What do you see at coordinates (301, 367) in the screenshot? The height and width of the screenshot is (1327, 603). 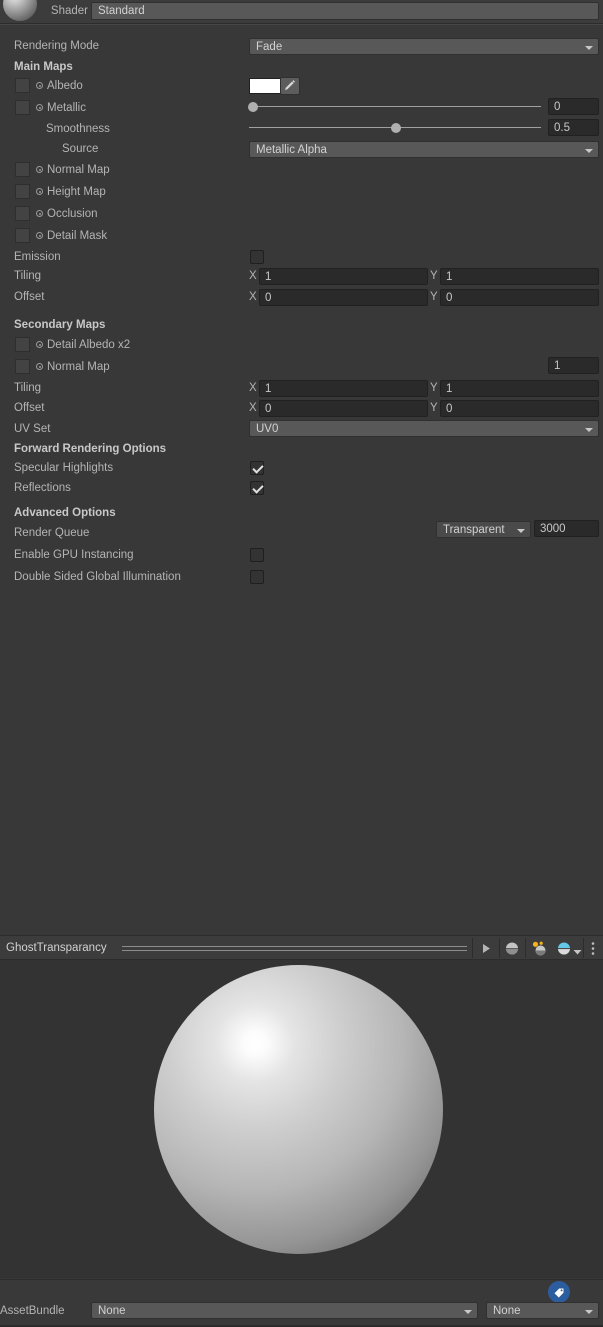 I see `row-secondary-normal-map: Normal Map 1` at bounding box center [301, 367].